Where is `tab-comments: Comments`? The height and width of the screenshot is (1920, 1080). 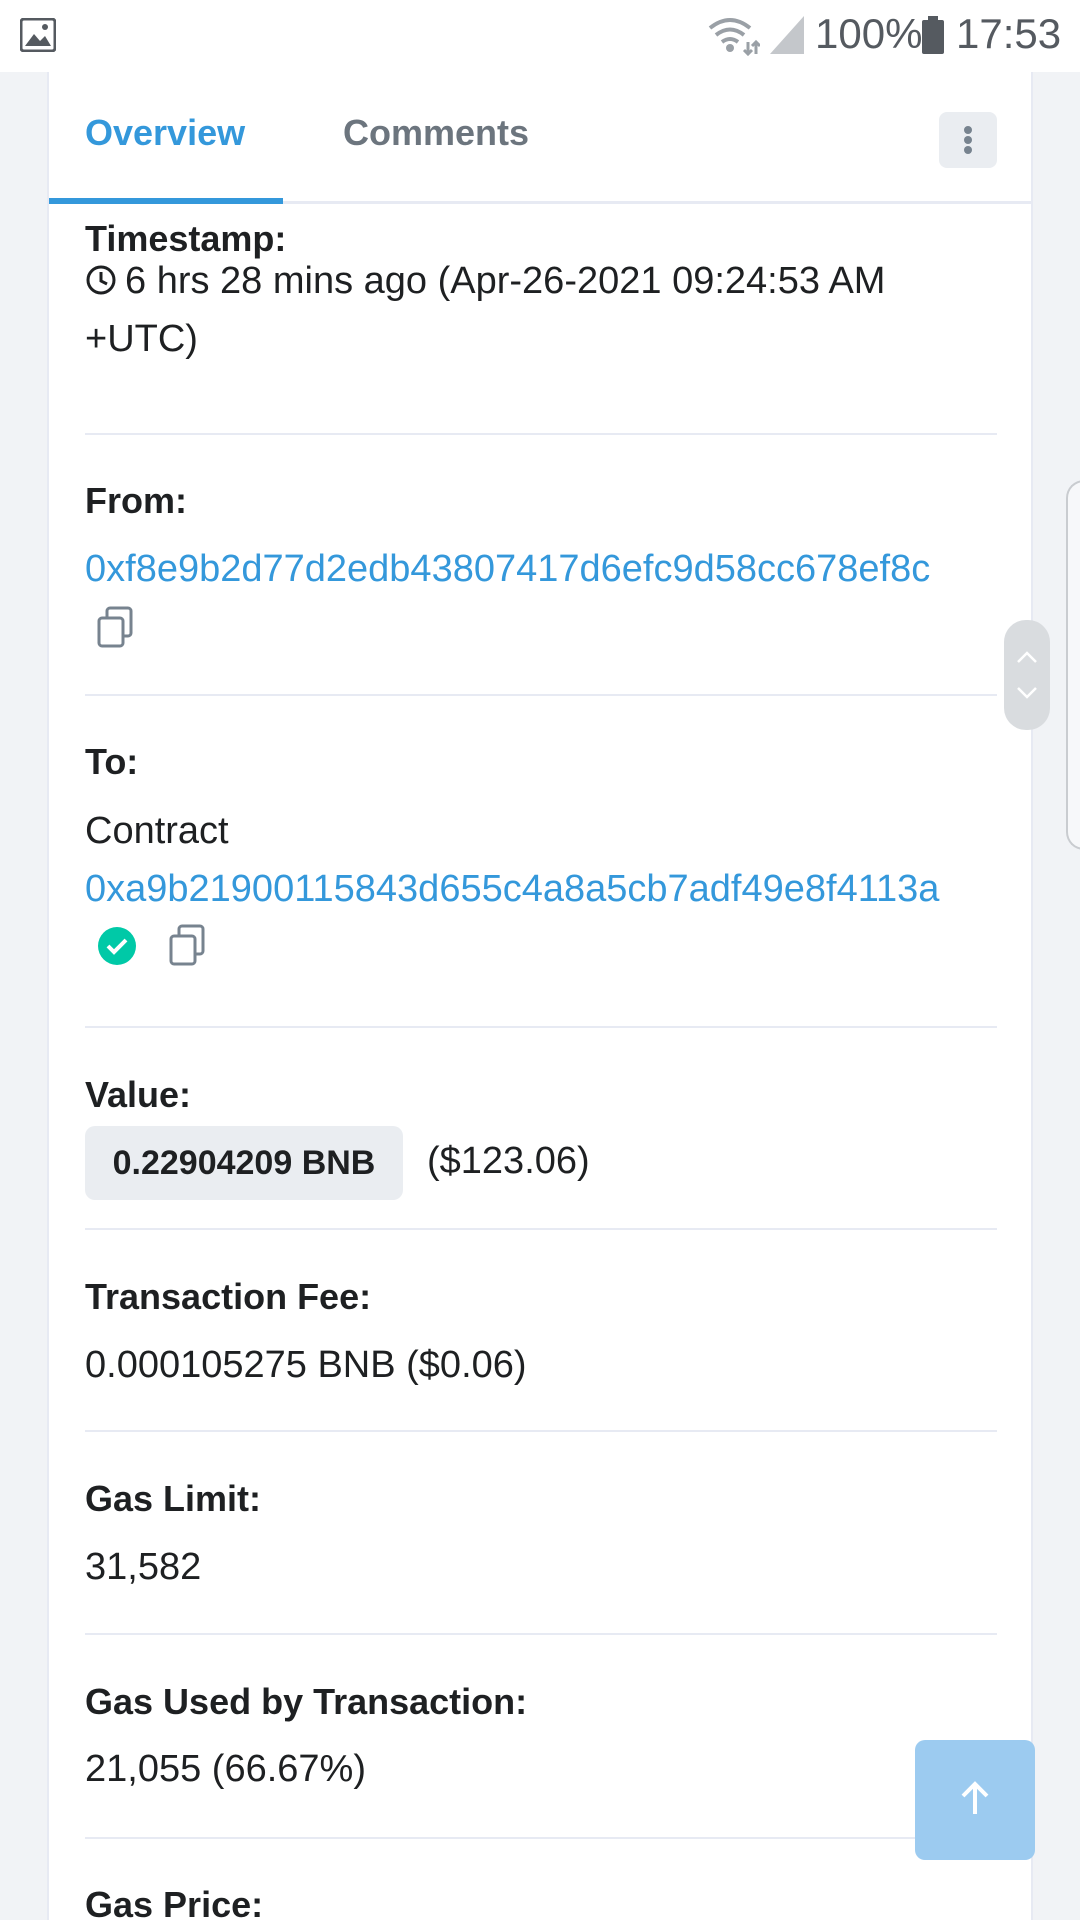
tab-comments: Comments is located at coordinates (436, 133).